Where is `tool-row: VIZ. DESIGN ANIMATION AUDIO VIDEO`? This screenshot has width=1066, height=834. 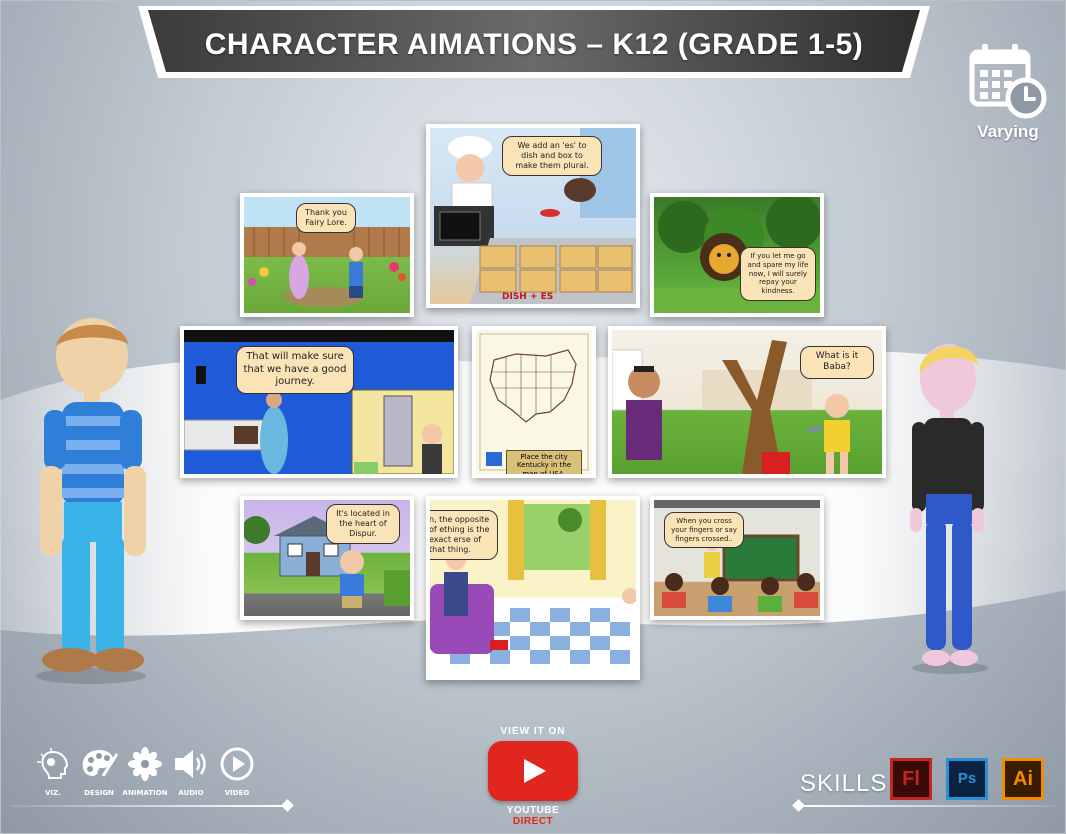
tool-row: VIZ. DESIGN ANIMATION AUDIO VIDEO is located at coordinates (148, 776).